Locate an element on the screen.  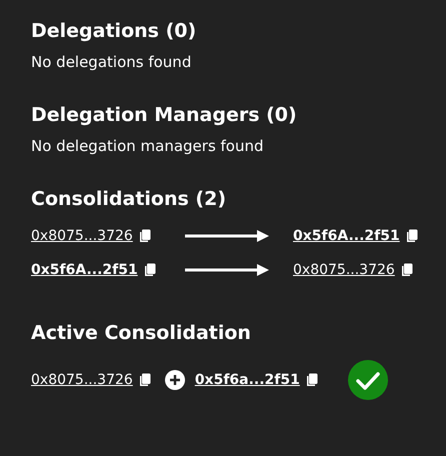
empty-message: No delegation managers found is located at coordinates (148, 146).